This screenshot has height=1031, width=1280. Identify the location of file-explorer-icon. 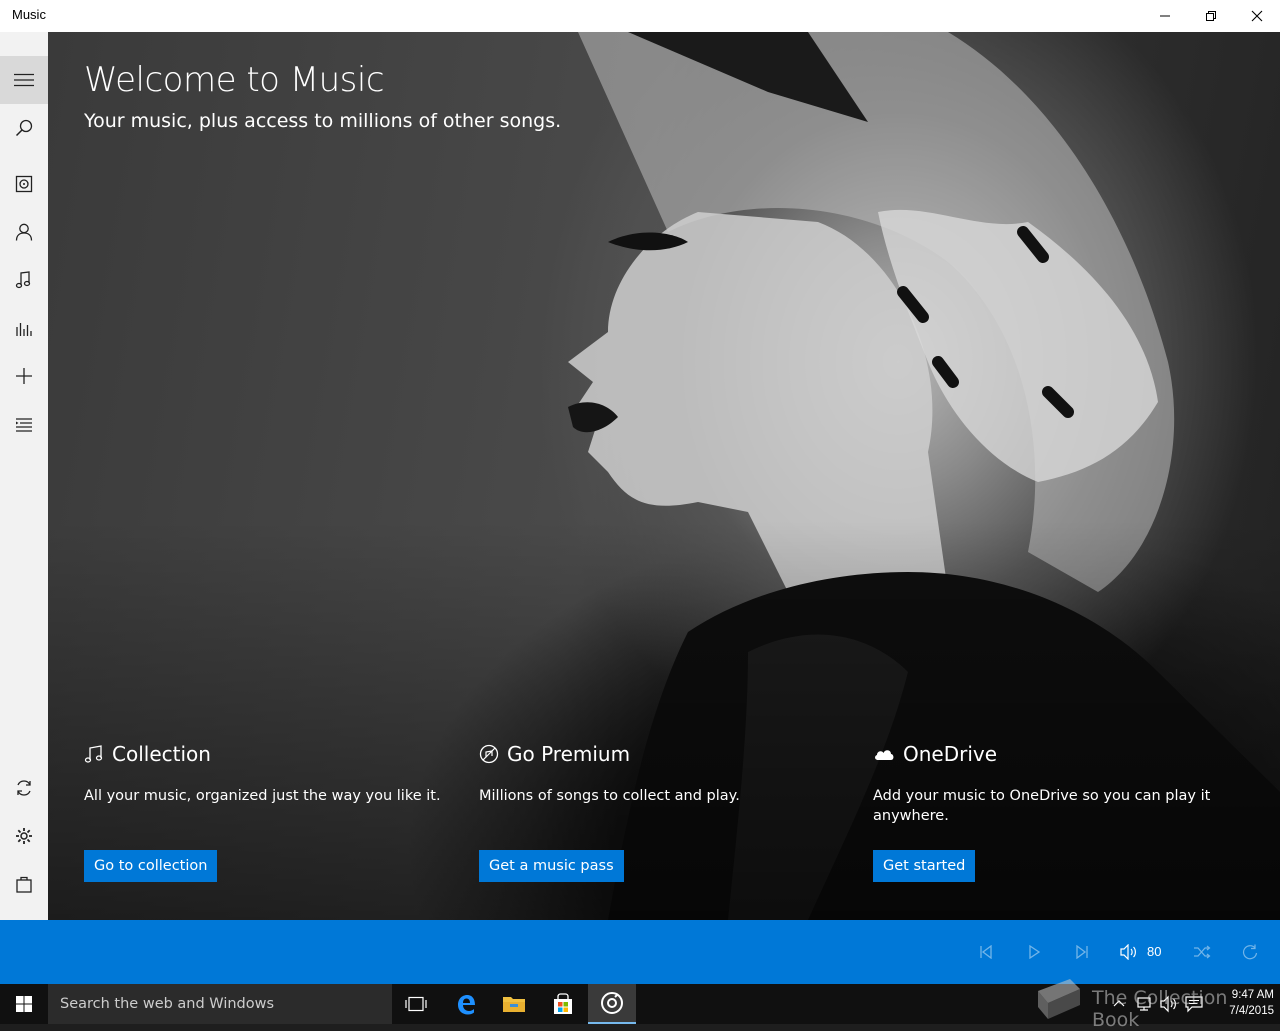
(514, 1004).